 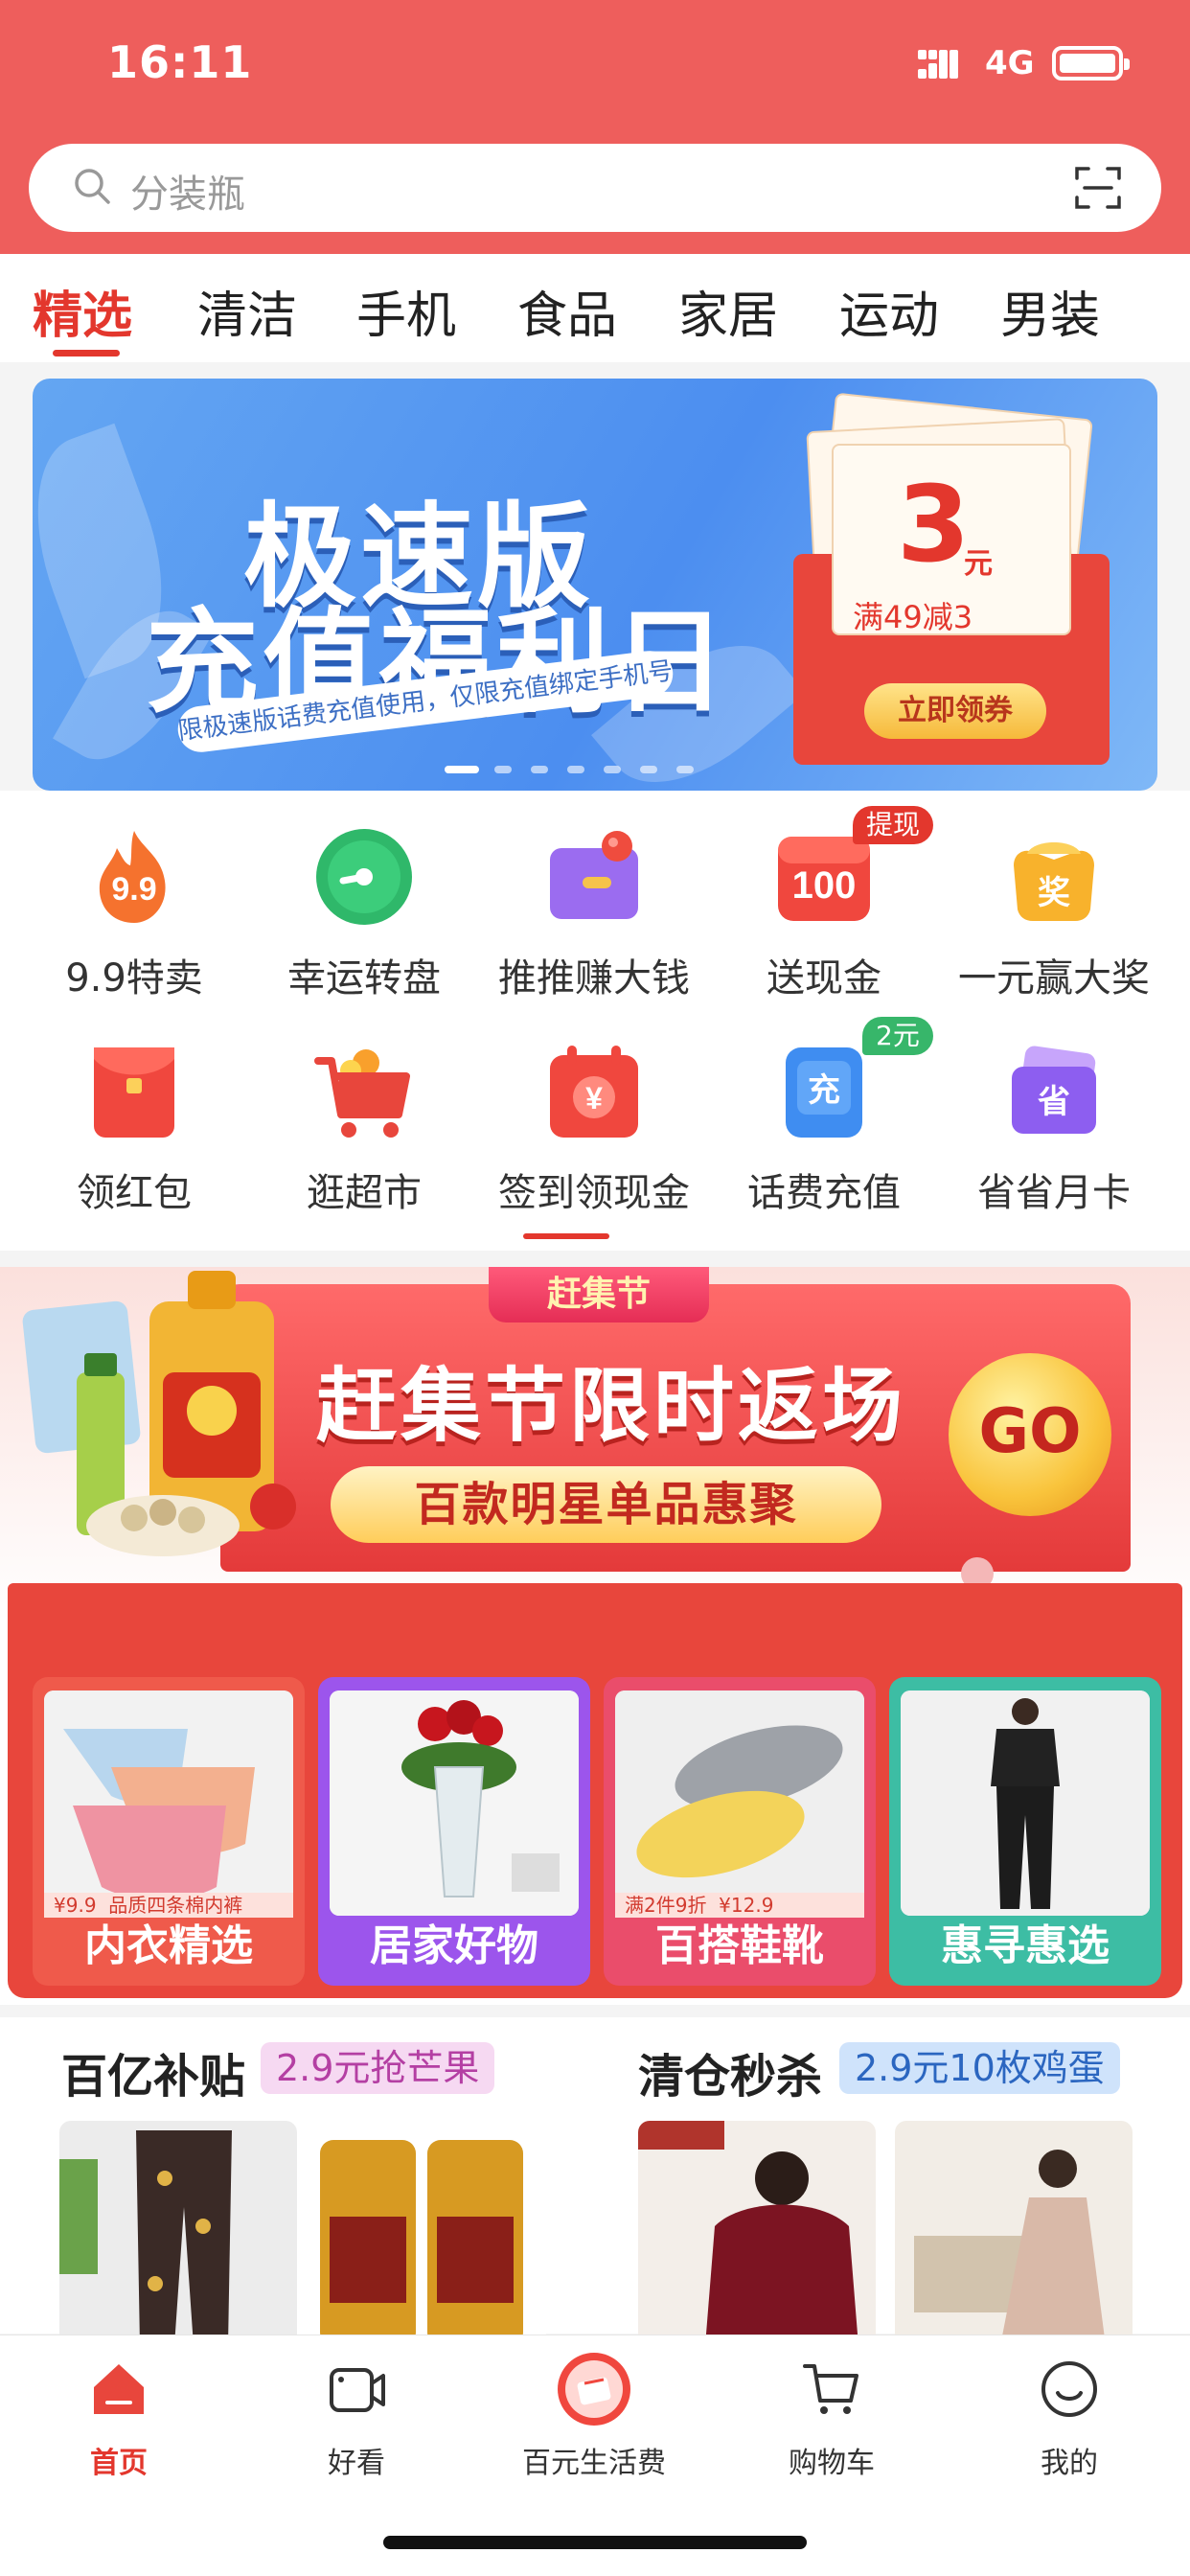 What do you see at coordinates (178, 2233) in the screenshot?
I see `product-thumb-pants` at bounding box center [178, 2233].